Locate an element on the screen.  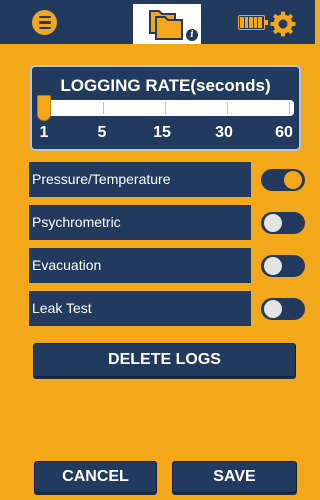
toggle-evacuation is located at coordinates (283, 266).